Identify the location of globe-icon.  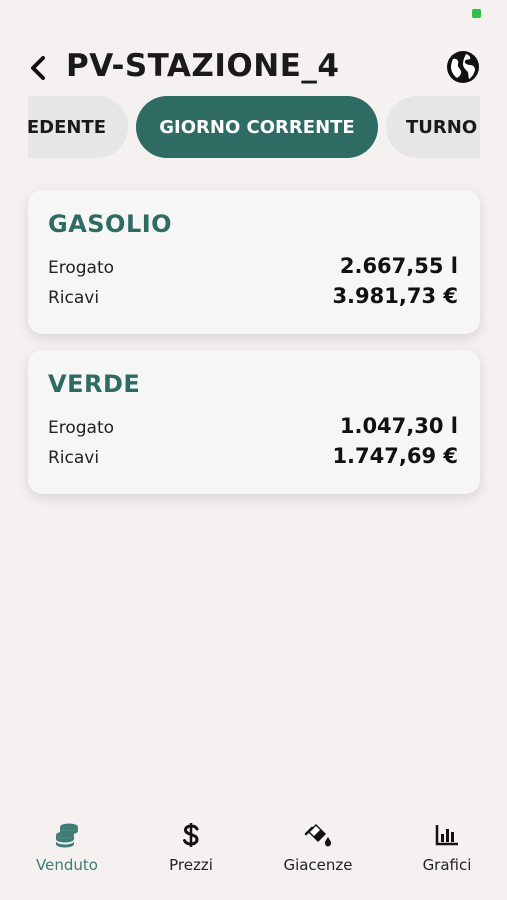
(463, 67).